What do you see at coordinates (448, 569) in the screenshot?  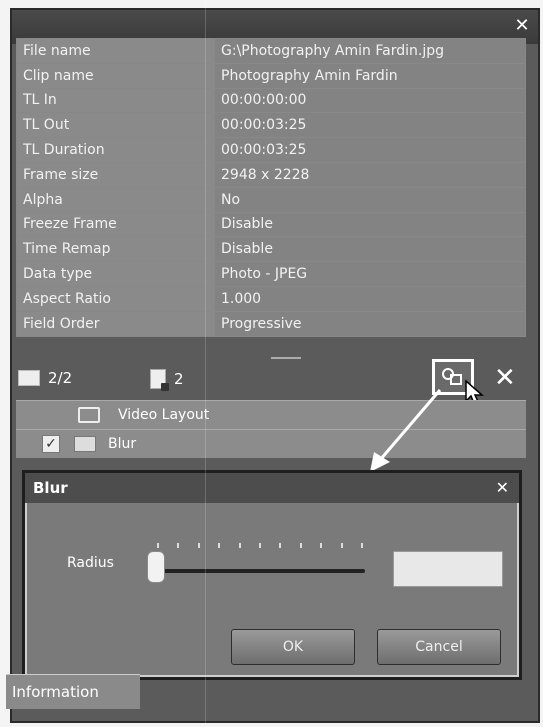 I see `radius-value-field` at bounding box center [448, 569].